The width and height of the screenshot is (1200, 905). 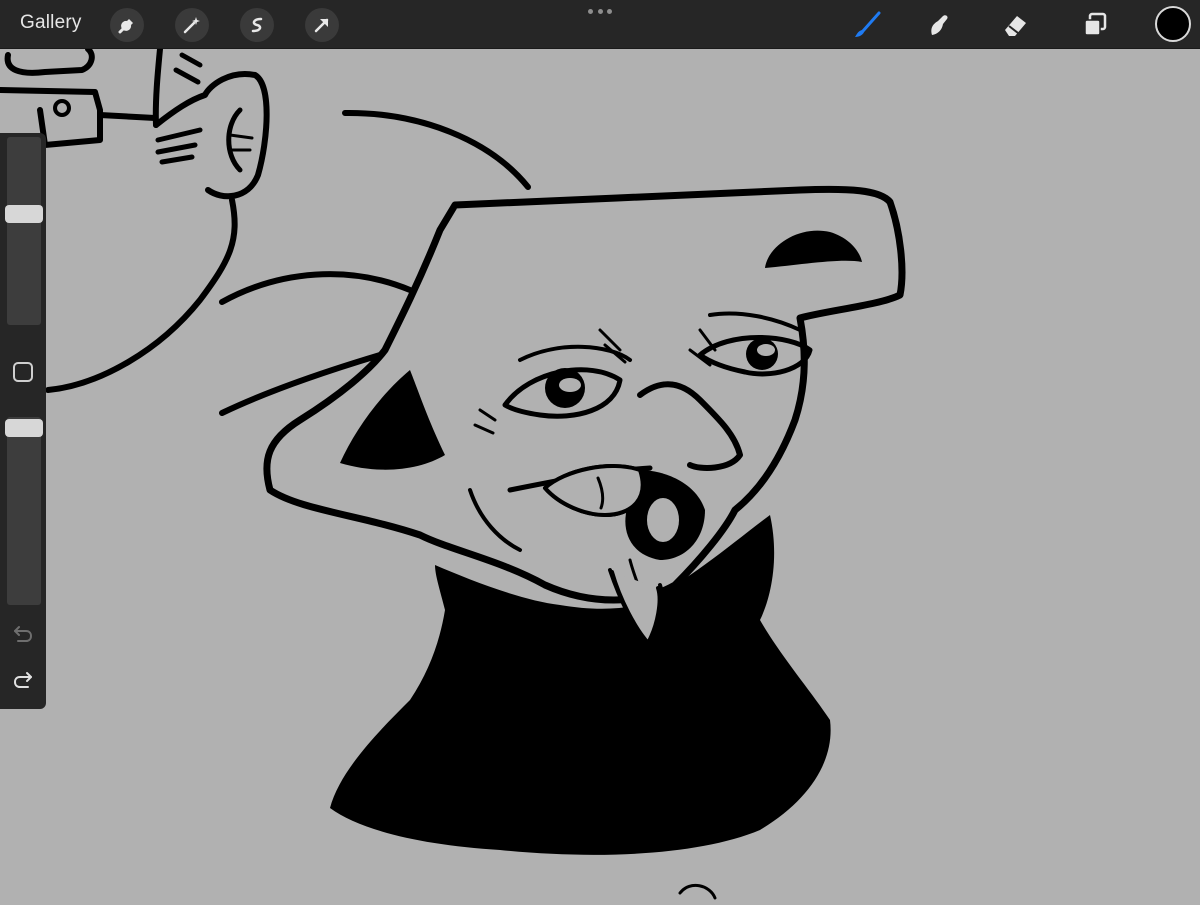 What do you see at coordinates (1173, 24) in the screenshot?
I see `color-picker-button` at bounding box center [1173, 24].